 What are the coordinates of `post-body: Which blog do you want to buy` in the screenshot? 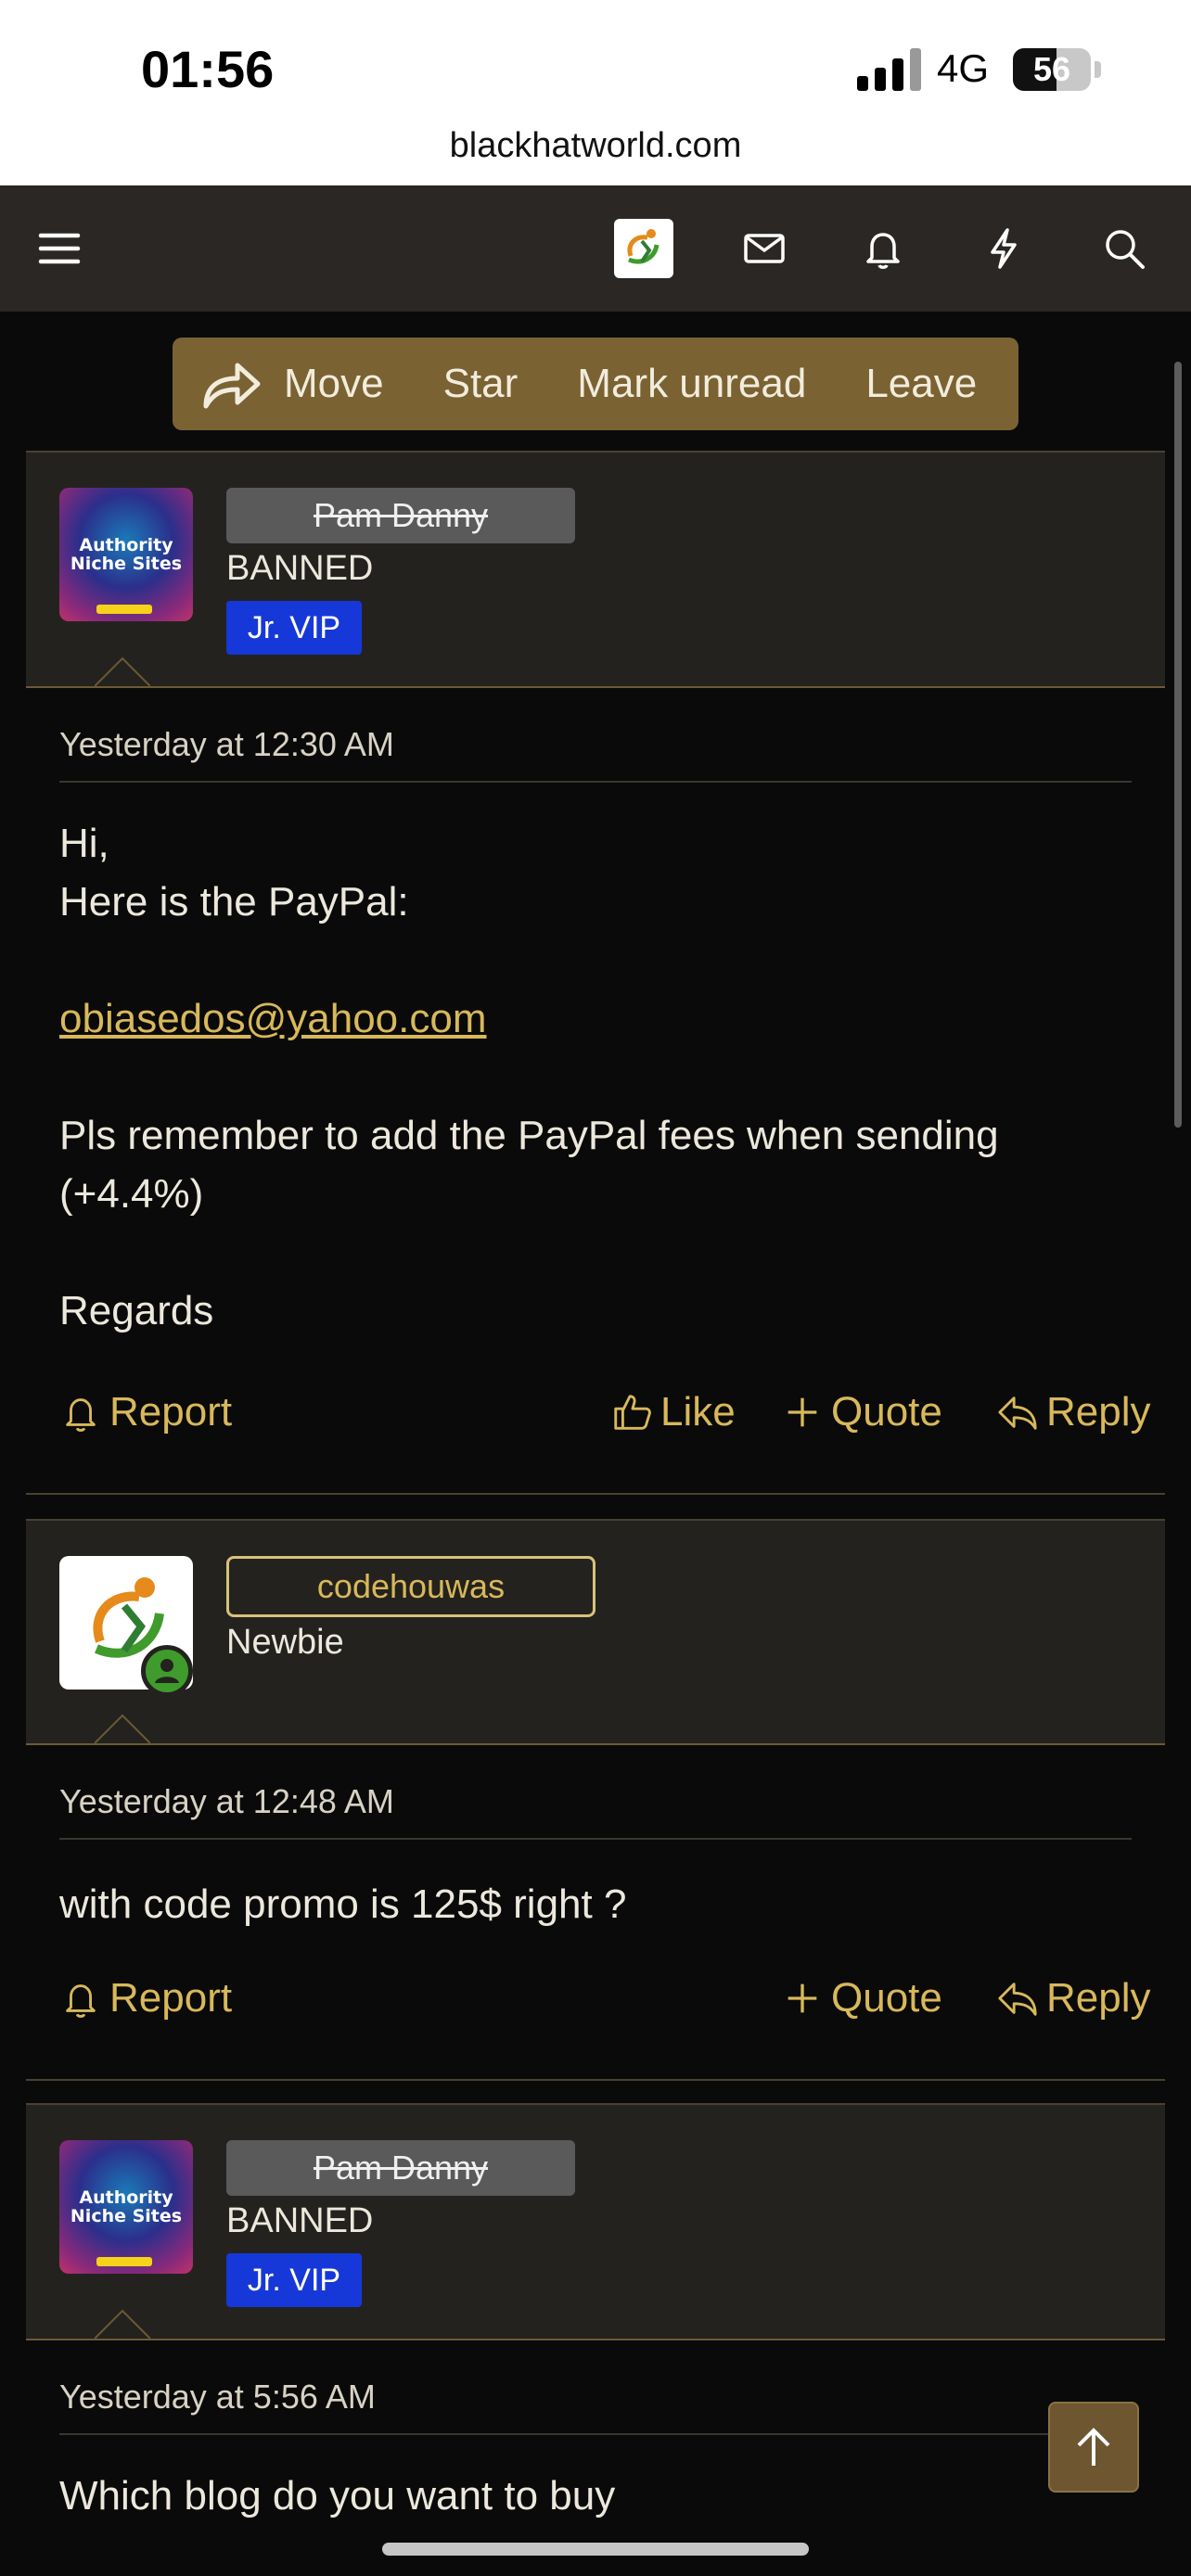 It's located at (595, 2496).